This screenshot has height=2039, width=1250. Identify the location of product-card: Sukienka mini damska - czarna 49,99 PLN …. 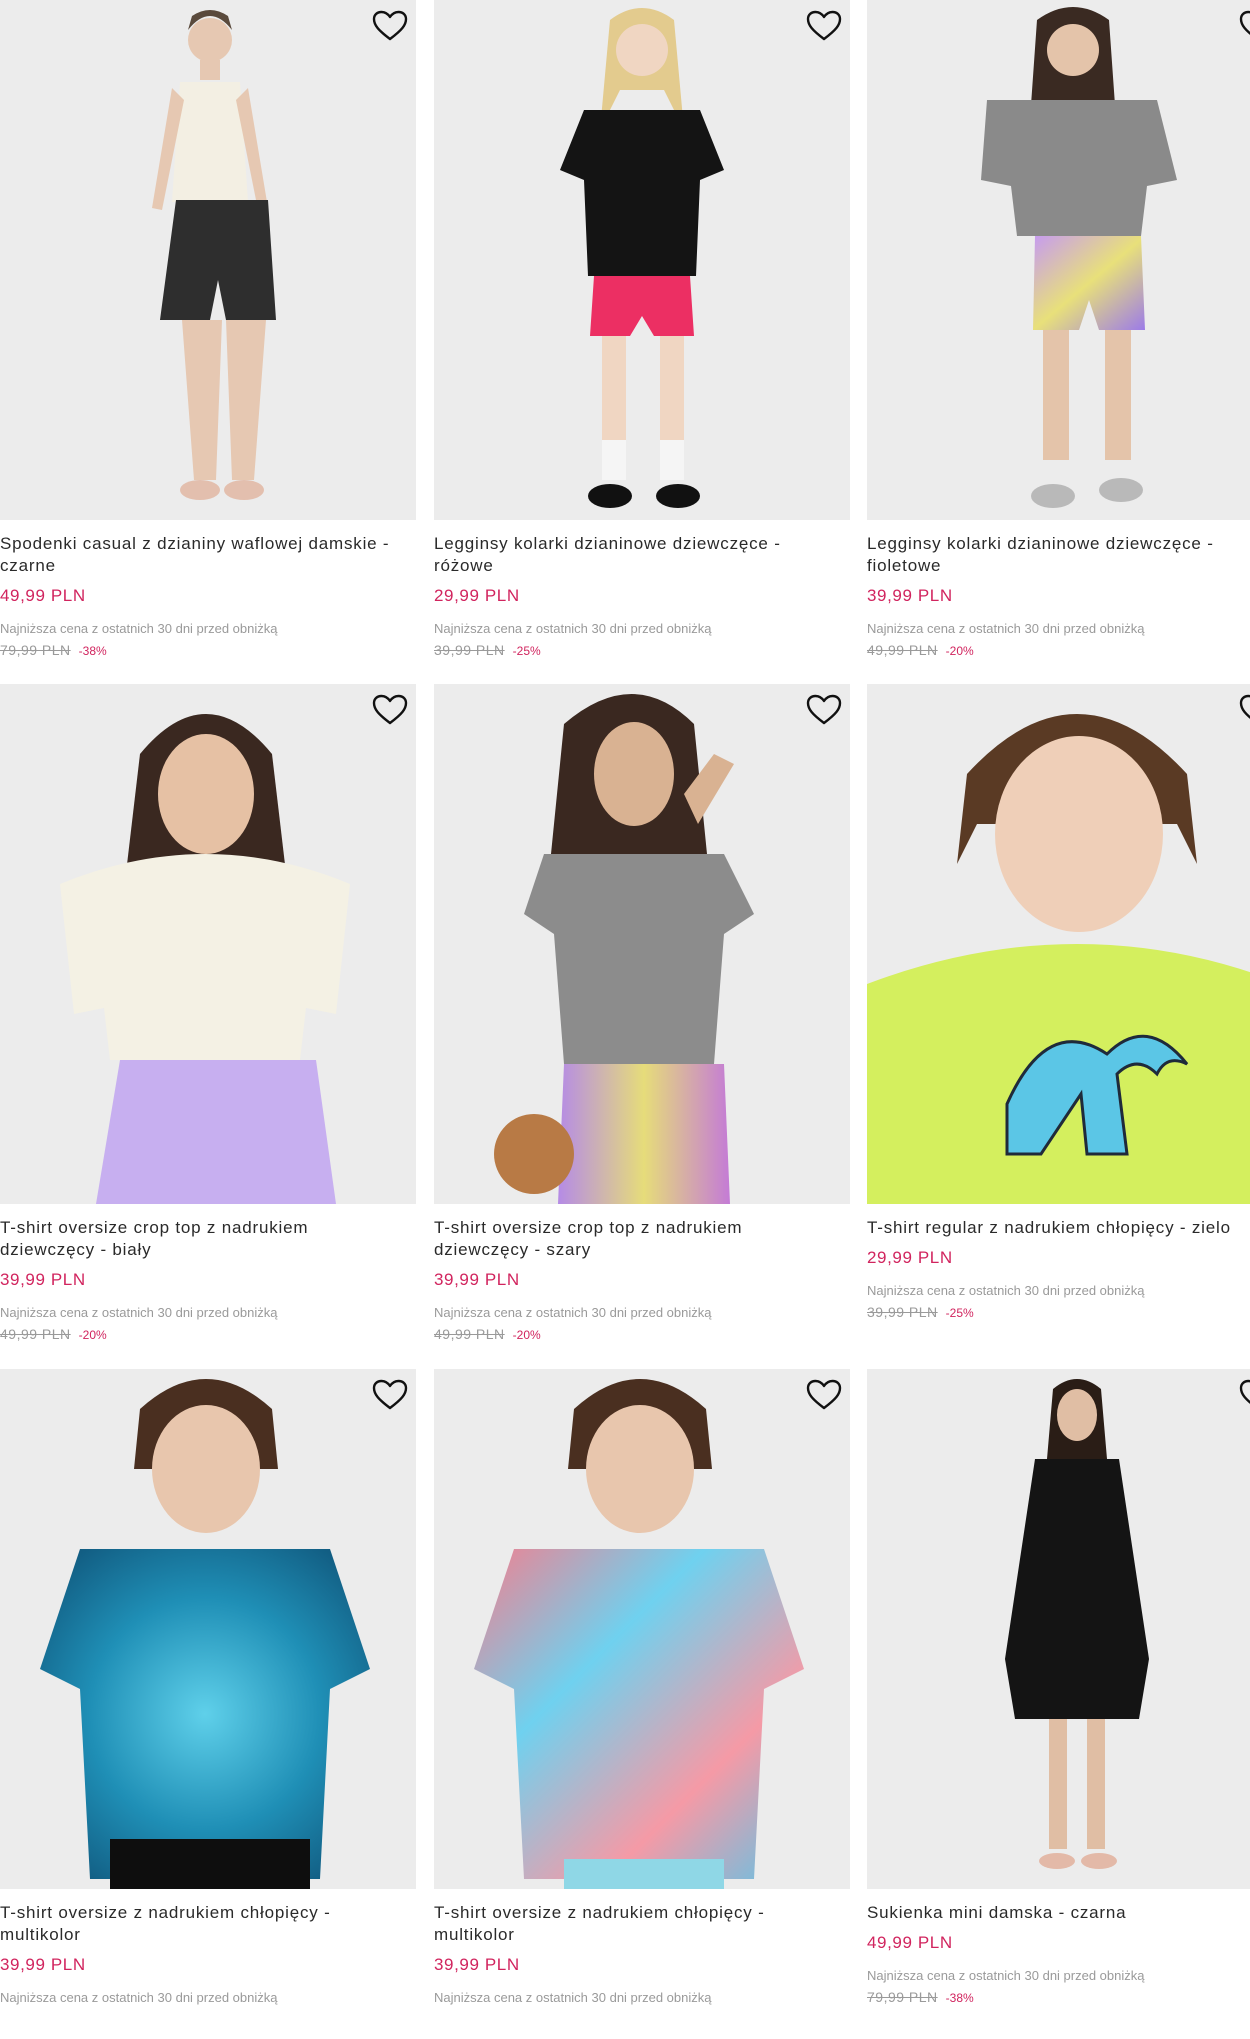
(1058, 1704).